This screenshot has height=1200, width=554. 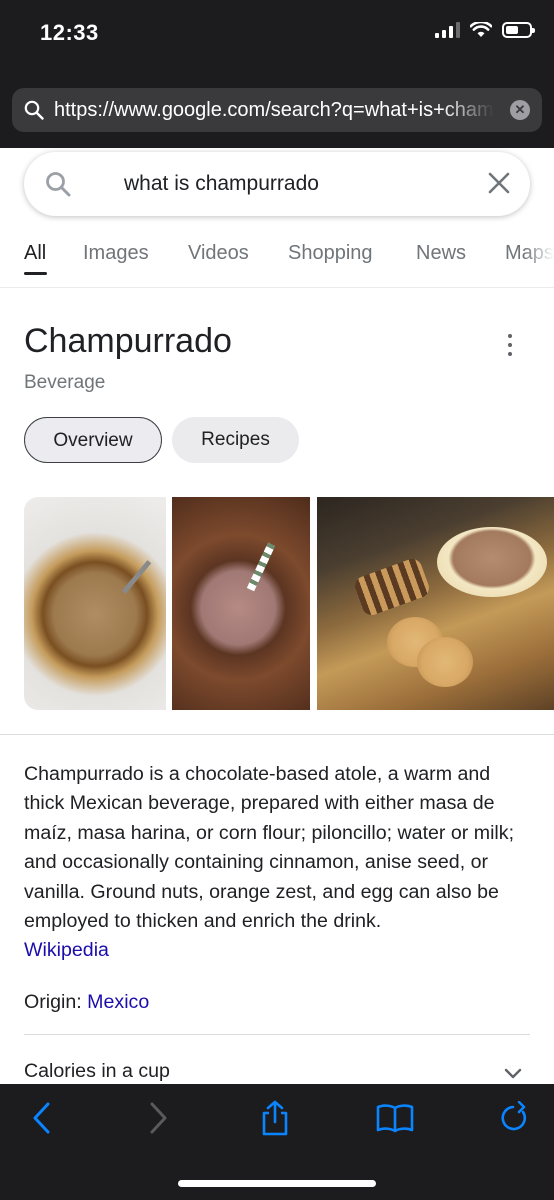 What do you see at coordinates (93, 440) in the screenshot?
I see `chip-overview: Overview` at bounding box center [93, 440].